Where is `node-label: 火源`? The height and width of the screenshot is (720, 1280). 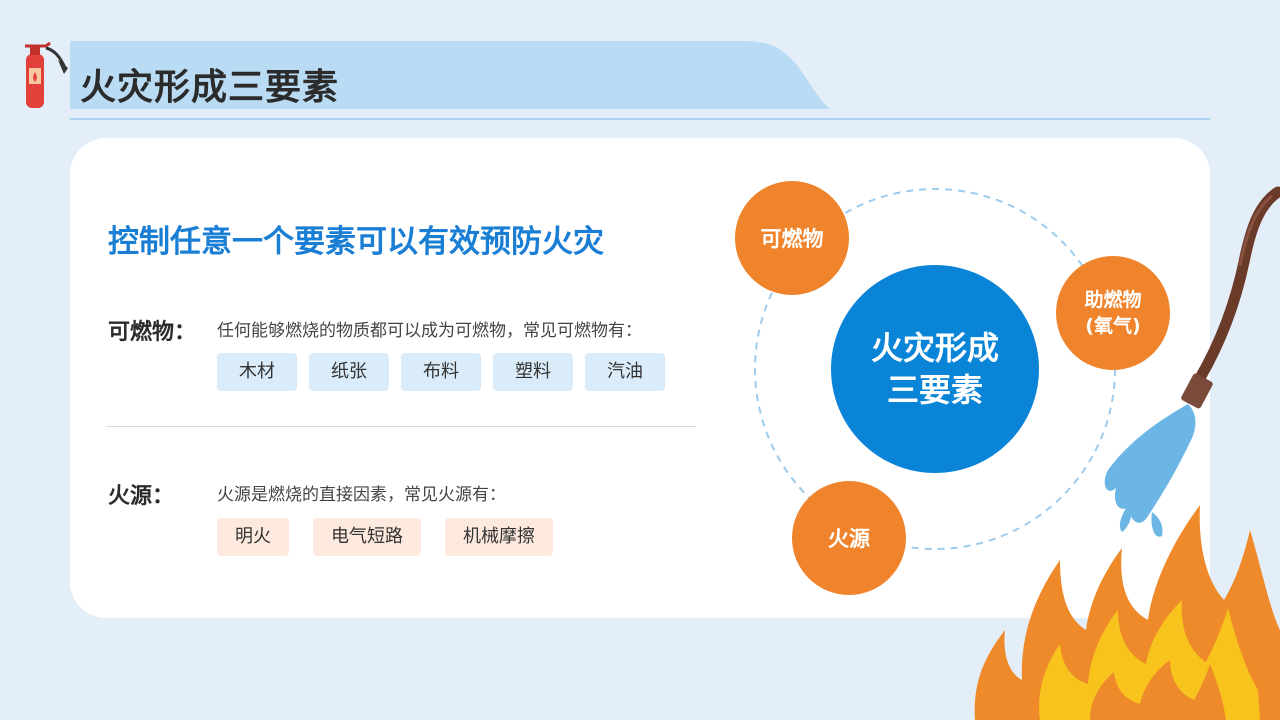
node-label: 火源 is located at coordinates (849, 539).